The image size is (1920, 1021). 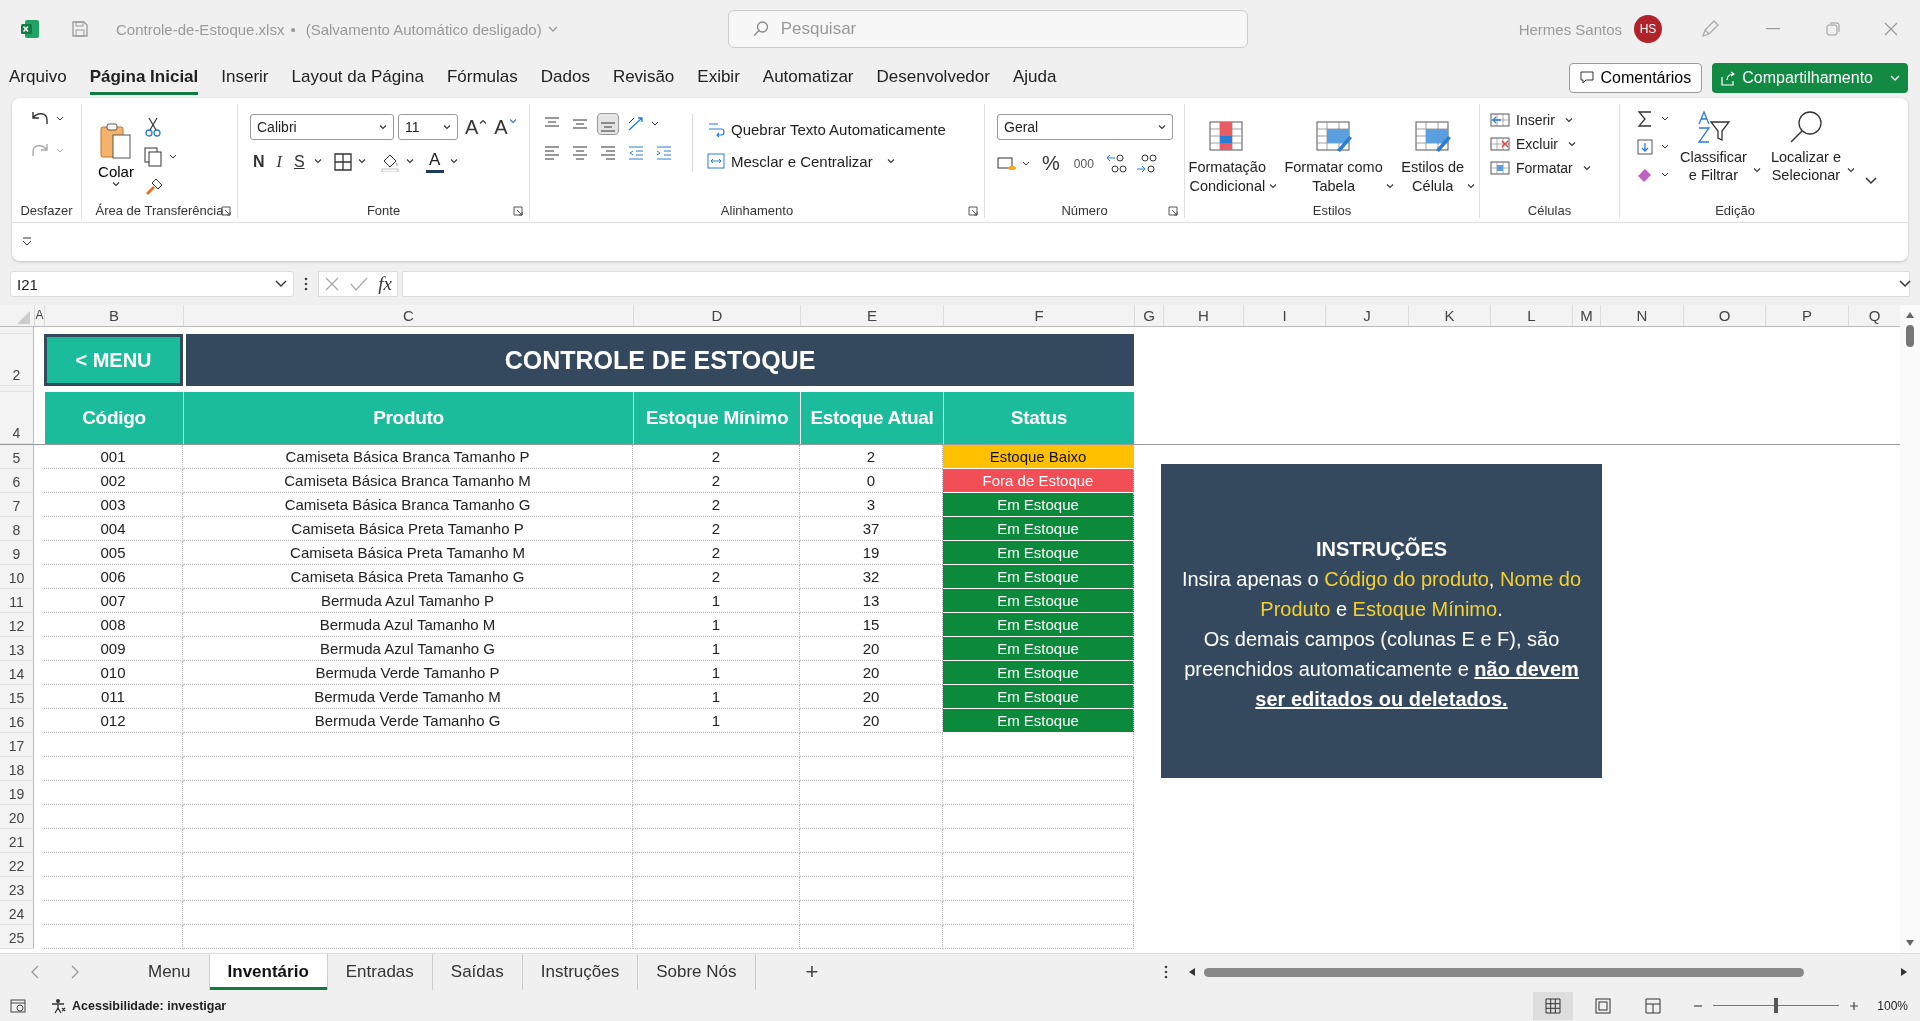 What do you see at coordinates (17, 841) in the screenshot?
I see `row-header: 21` at bounding box center [17, 841].